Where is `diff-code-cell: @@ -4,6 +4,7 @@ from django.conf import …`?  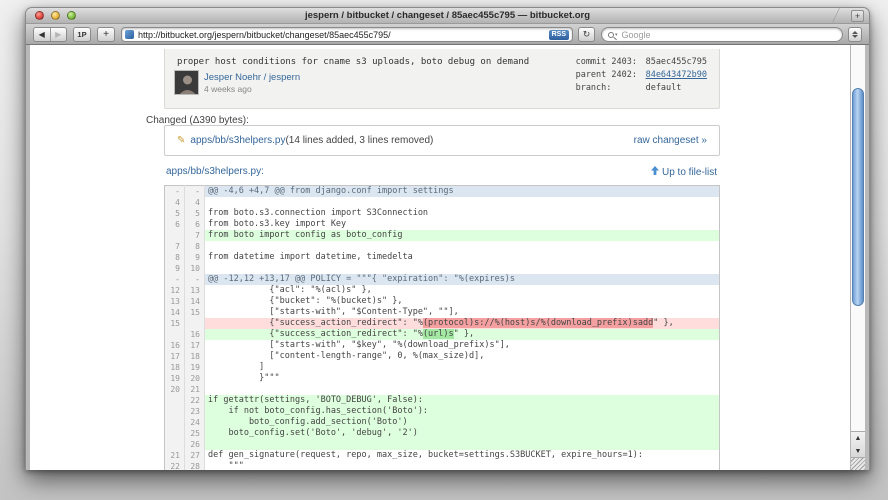 diff-code-cell: @@ -4,6 +4,7 @@ from django.conf import … is located at coordinates (462, 191).